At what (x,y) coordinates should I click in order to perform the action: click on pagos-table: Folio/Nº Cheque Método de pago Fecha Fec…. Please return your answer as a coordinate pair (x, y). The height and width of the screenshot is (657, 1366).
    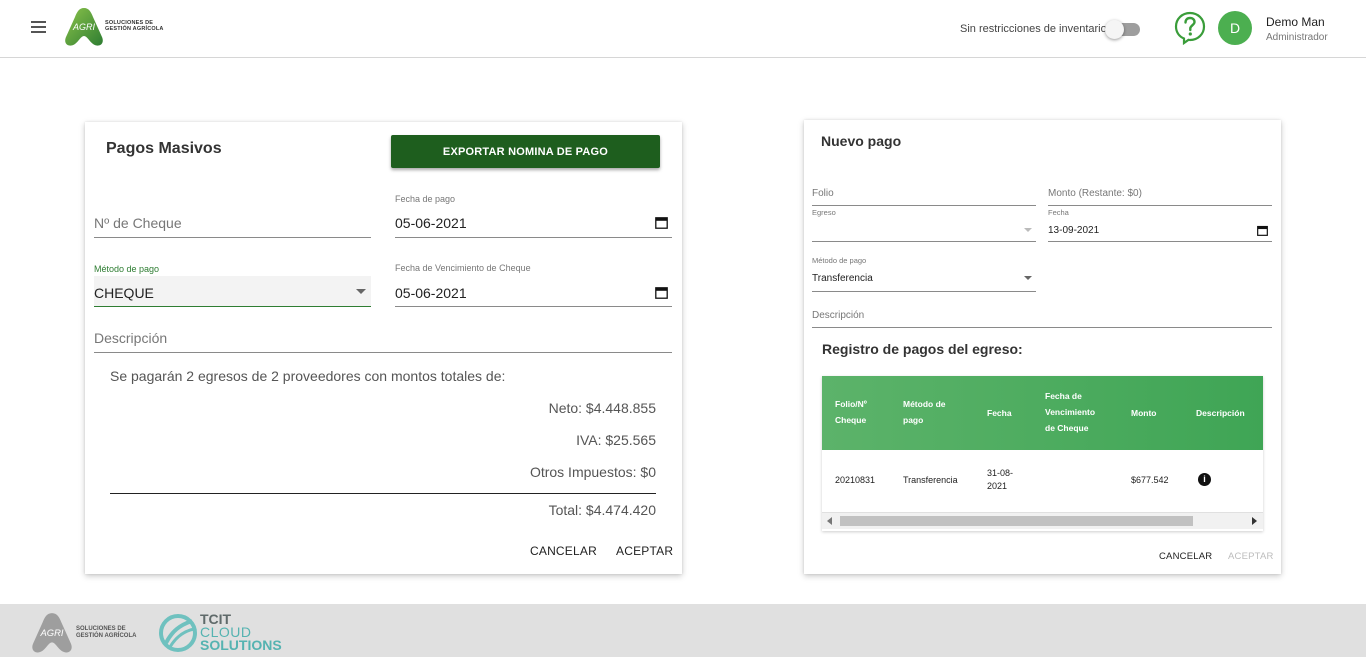
    Looking at the image, I should click on (1042, 453).